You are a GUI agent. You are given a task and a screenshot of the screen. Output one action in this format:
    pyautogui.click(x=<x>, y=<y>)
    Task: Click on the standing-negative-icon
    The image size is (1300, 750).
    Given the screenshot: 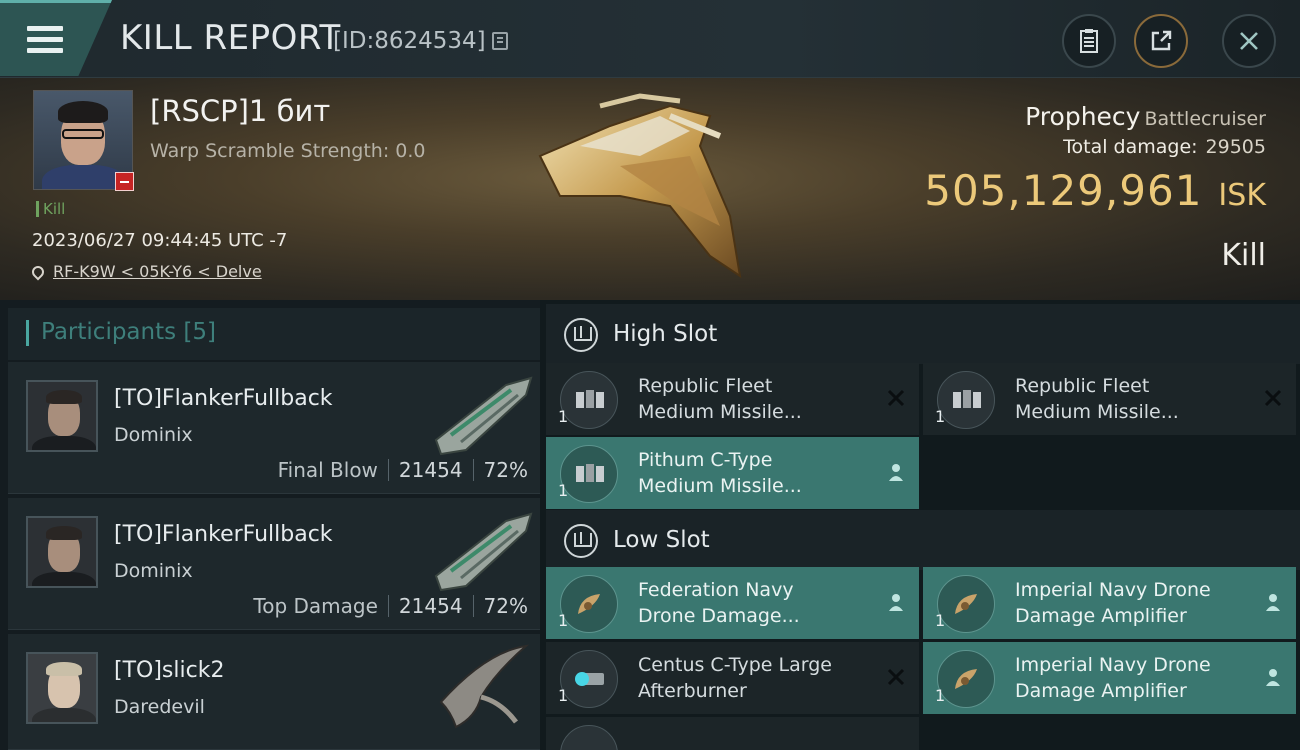 What is the action you would take?
    pyautogui.click(x=124, y=181)
    